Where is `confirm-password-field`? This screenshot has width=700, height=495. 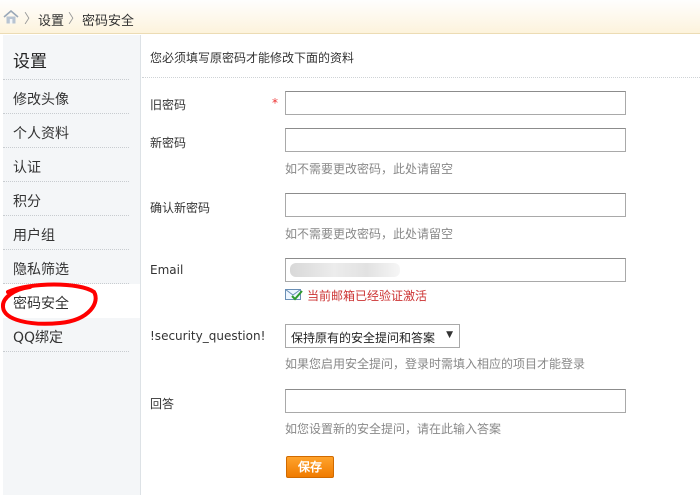 confirm-password-field is located at coordinates (455, 205).